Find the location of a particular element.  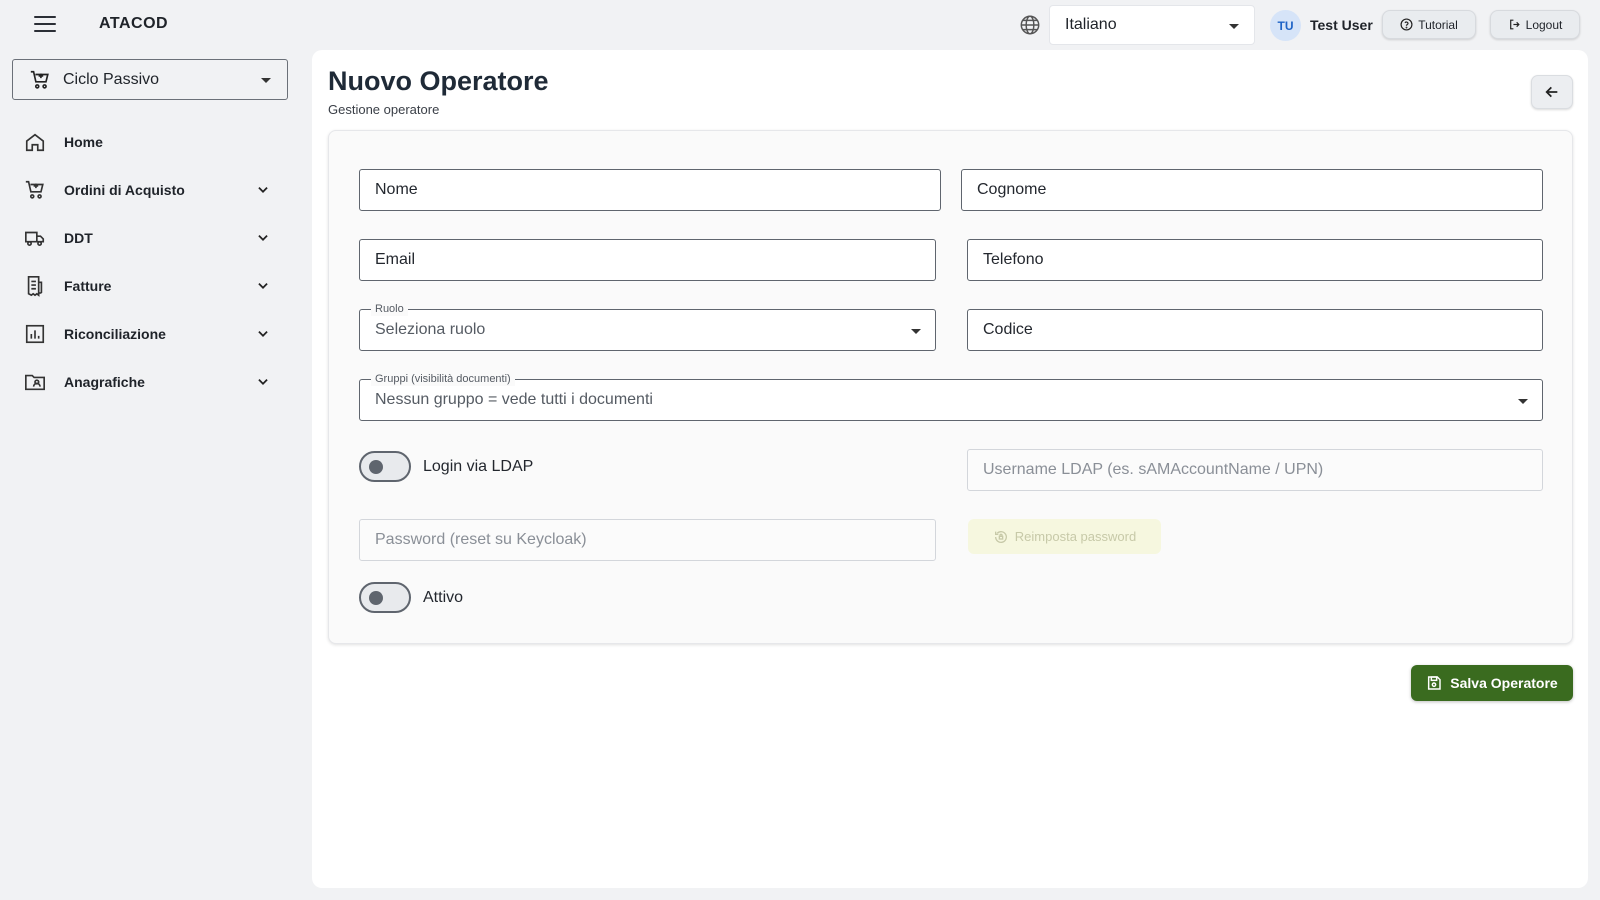

sidebar-item-label: Home is located at coordinates (83, 142).